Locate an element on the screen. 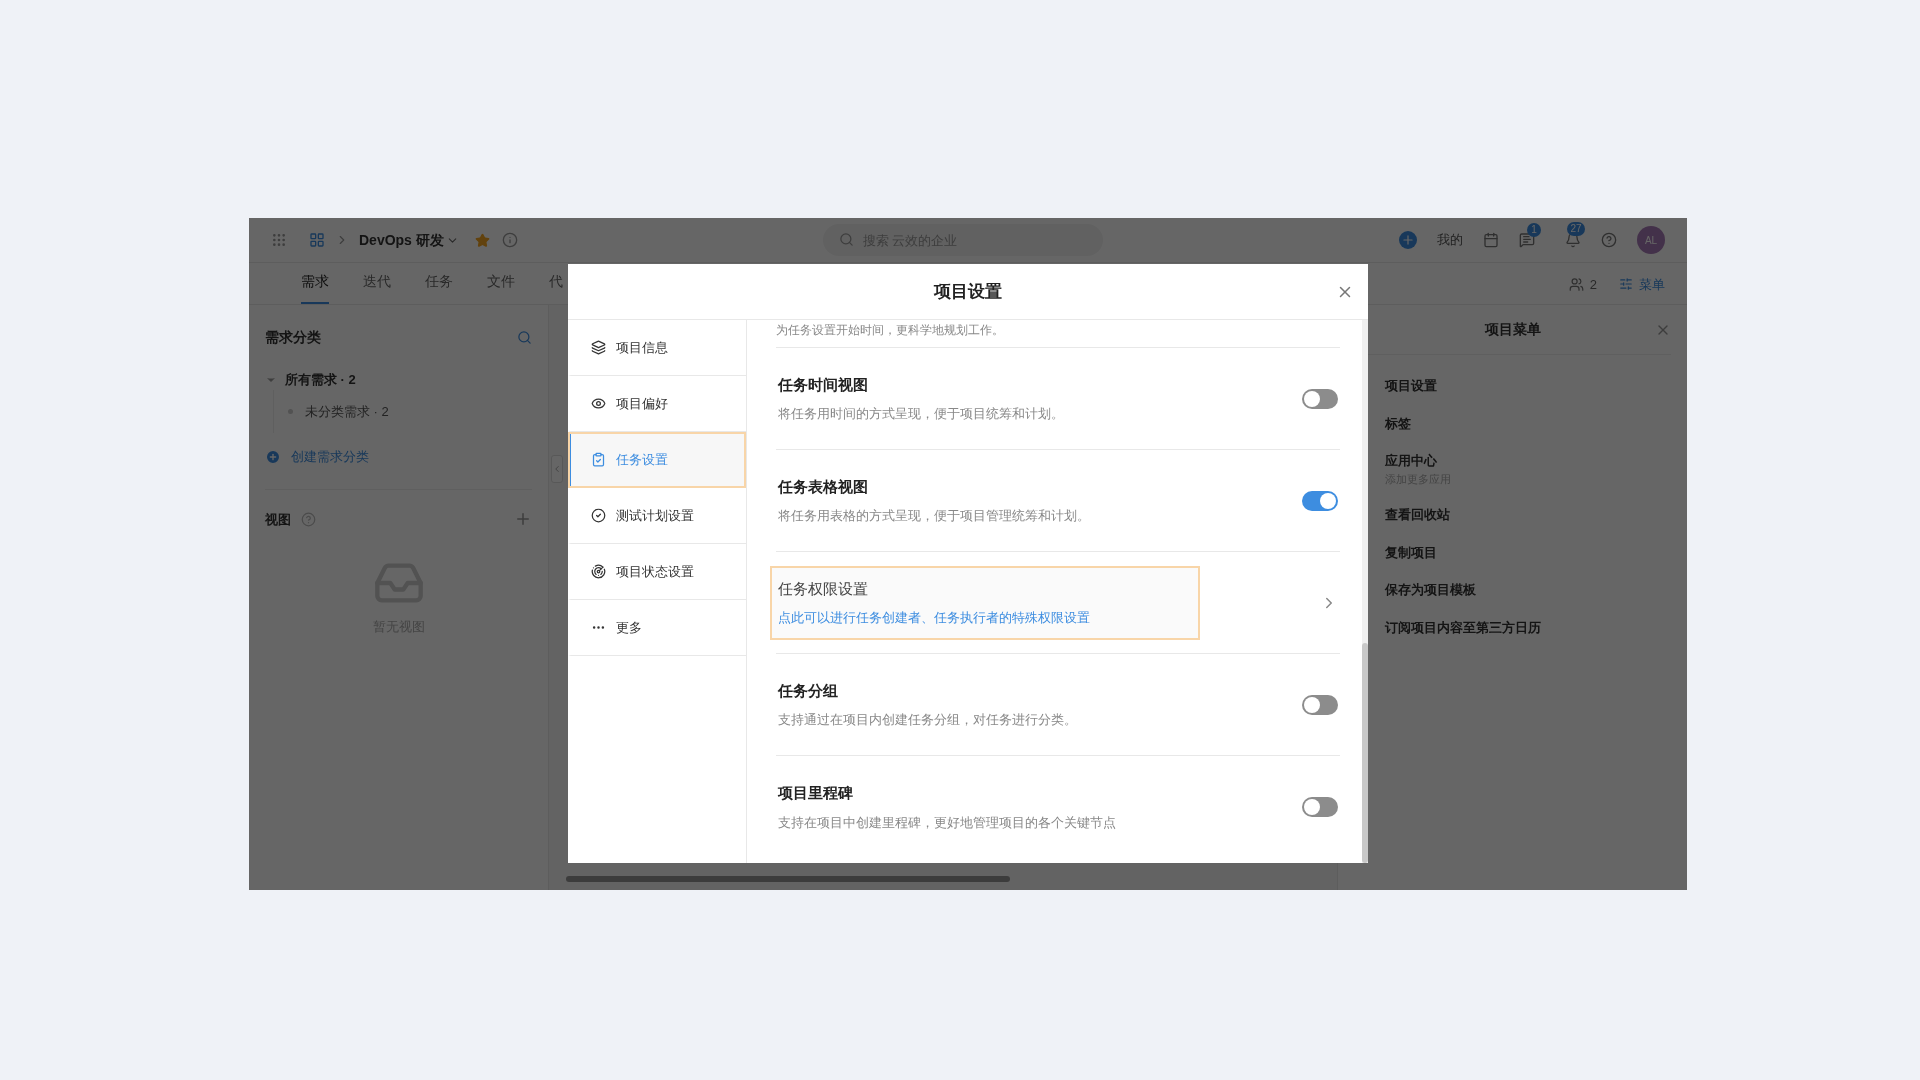 This screenshot has height=1080, width=1920. add-circle-icon is located at coordinates (273, 456).